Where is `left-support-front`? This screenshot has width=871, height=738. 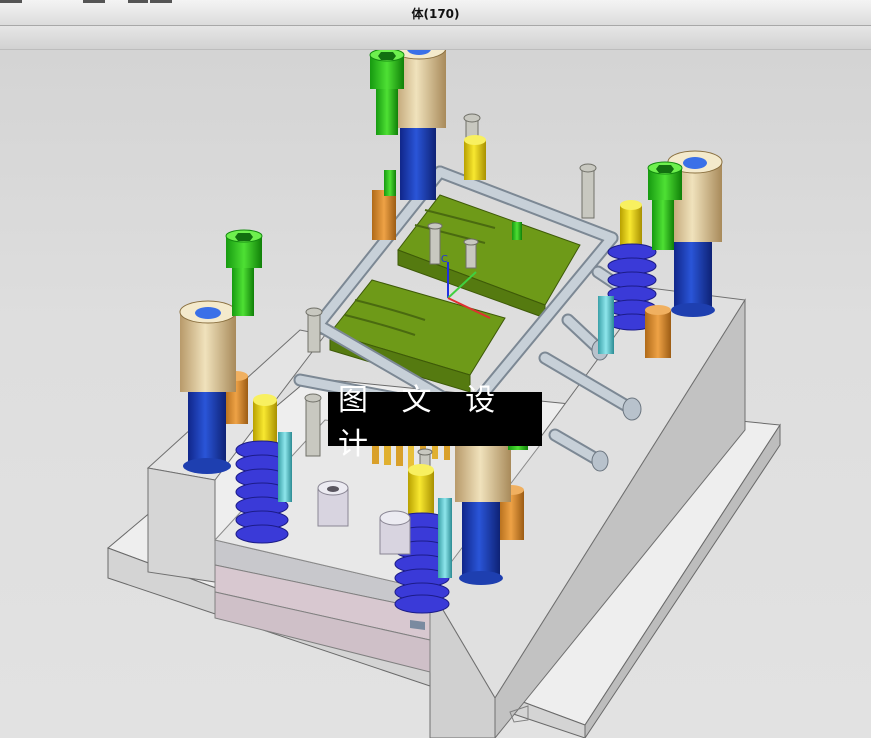
left-support-front is located at coordinates (181, 525).